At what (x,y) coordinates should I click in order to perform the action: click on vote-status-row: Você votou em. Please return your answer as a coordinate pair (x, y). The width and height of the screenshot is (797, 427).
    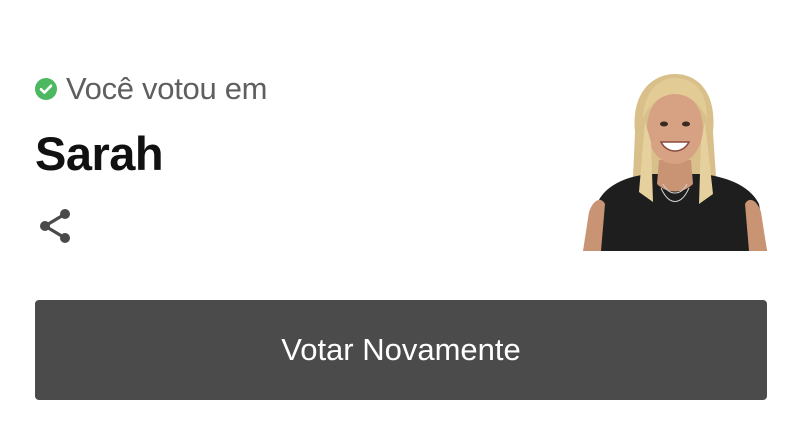
    Looking at the image, I should click on (151, 89).